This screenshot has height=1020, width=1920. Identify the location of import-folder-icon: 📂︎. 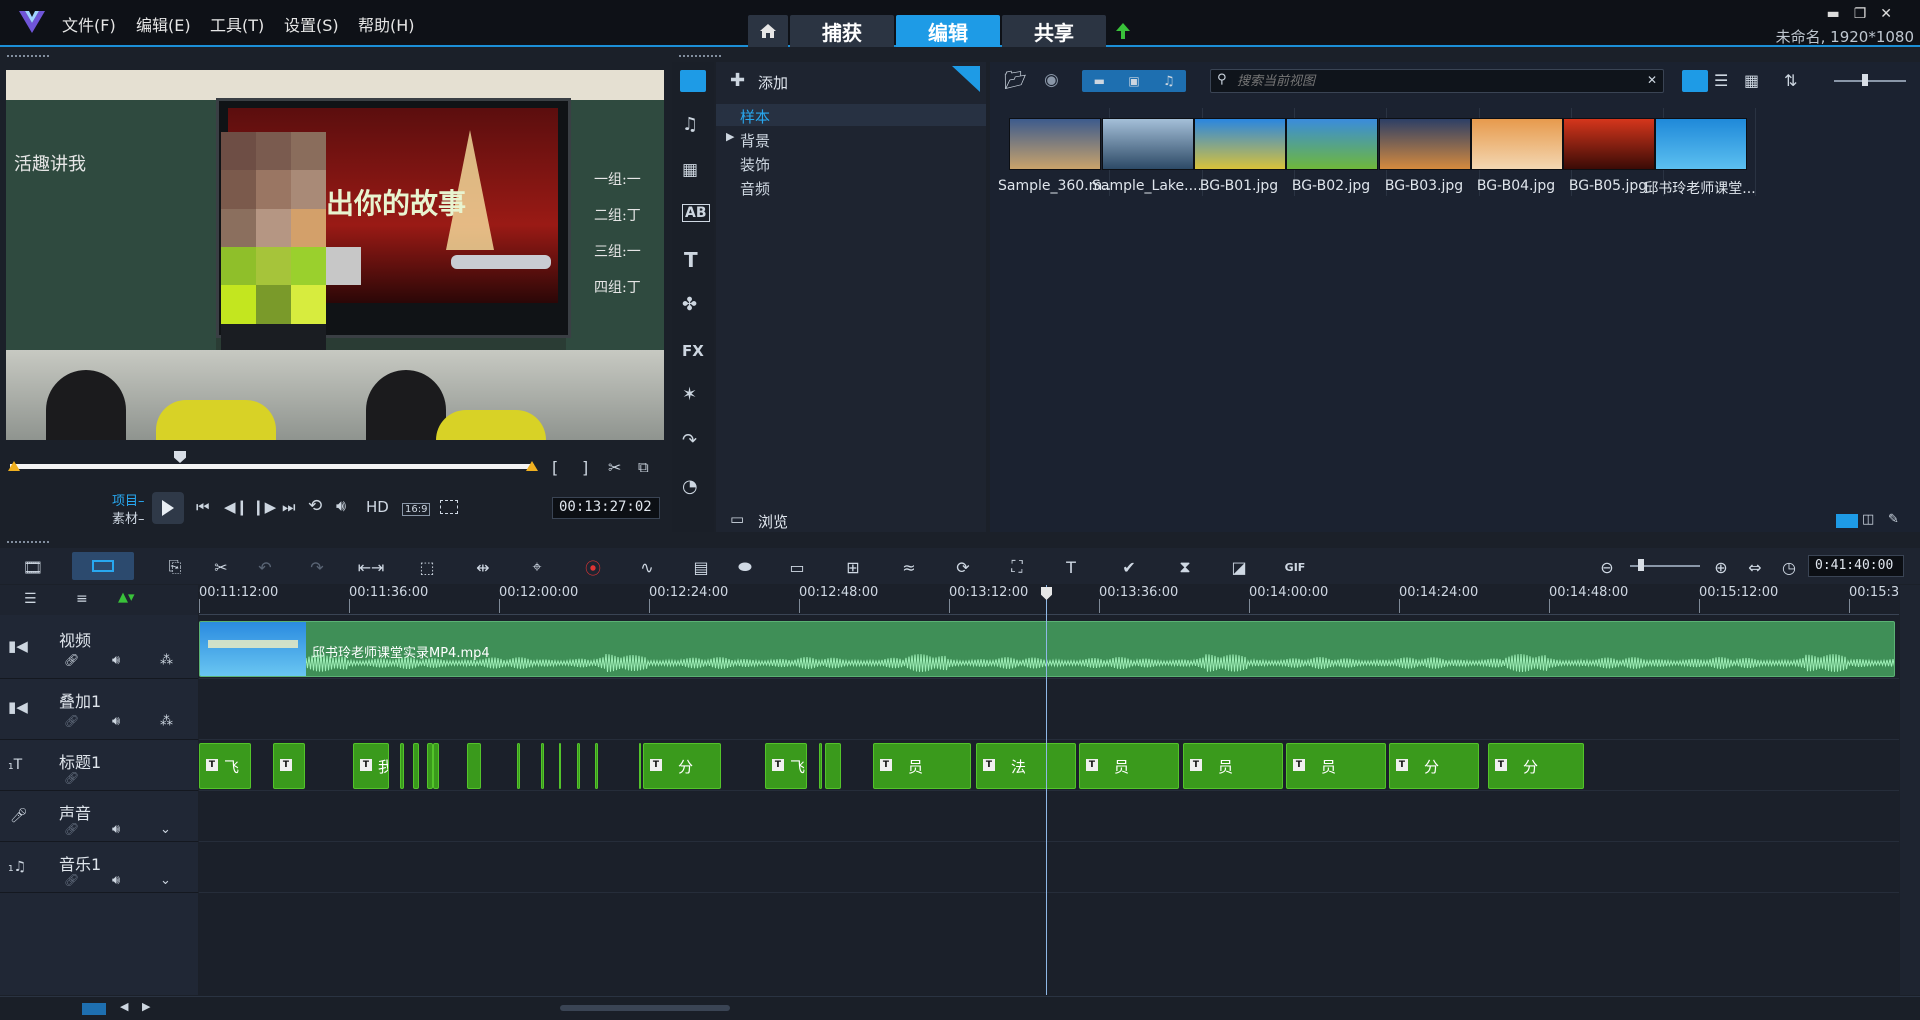
(1015, 80).